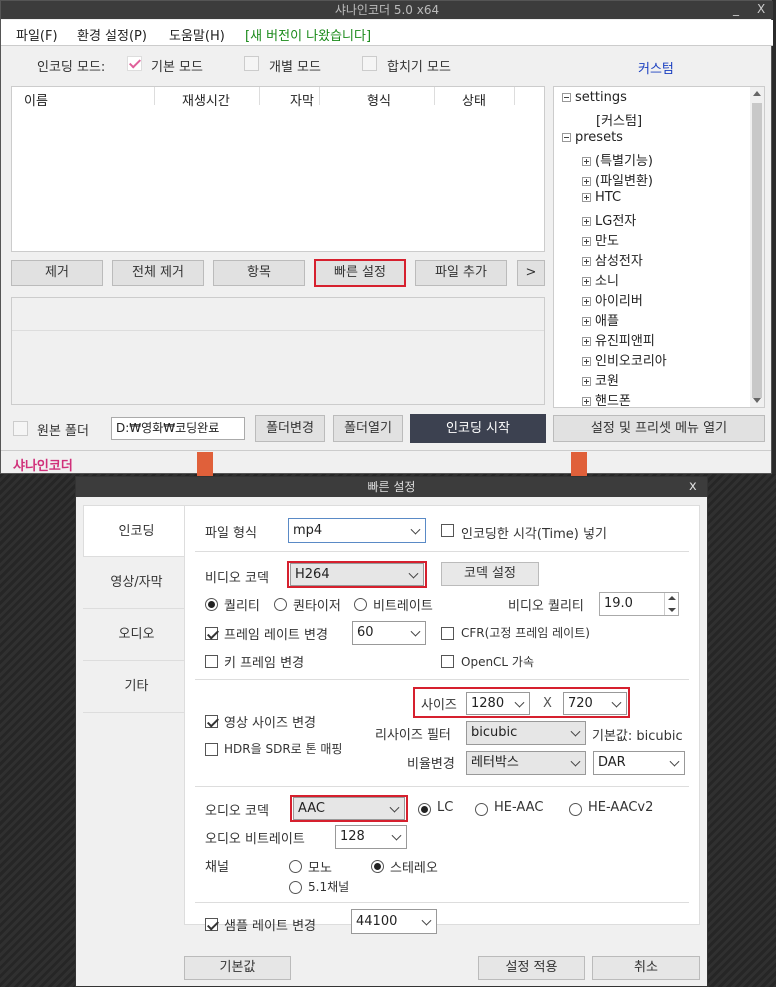 This screenshot has height=987, width=776. What do you see at coordinates (357, 530) in the screenshot?
I see `file-format-select: mp4` at bounding box center [357, 530].